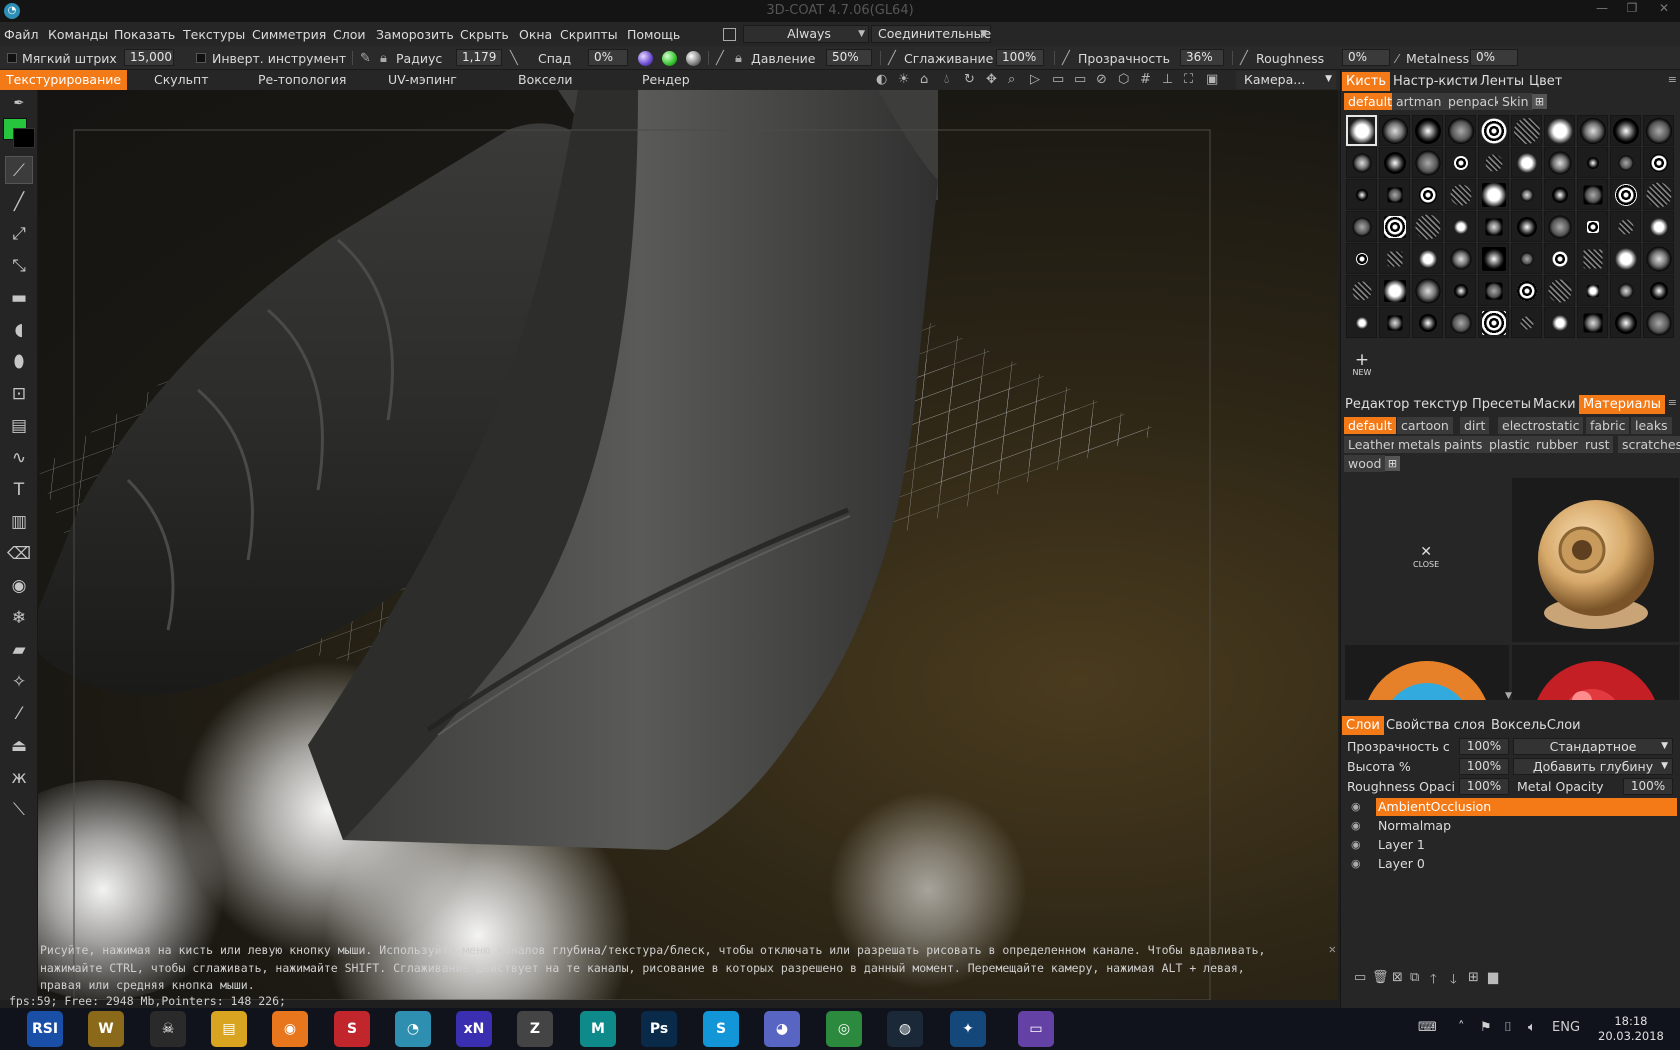 The width and height of the screenshot is (1680, 1050). Describe the element at coordinates (535, 1029) in the screenshot. I see `zbrush-icon: Z` at that location.